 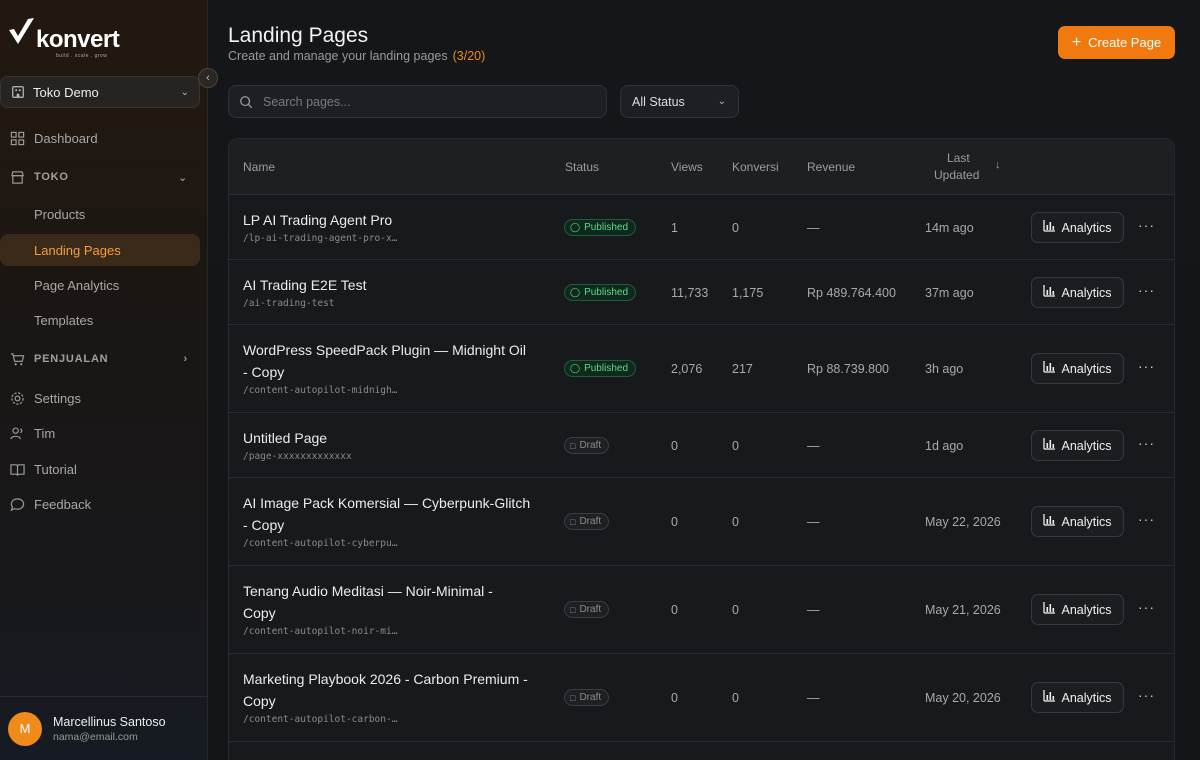 I want to click on nav-section-penjualan: PENJUALAN ›, so click(x=100, y=359).